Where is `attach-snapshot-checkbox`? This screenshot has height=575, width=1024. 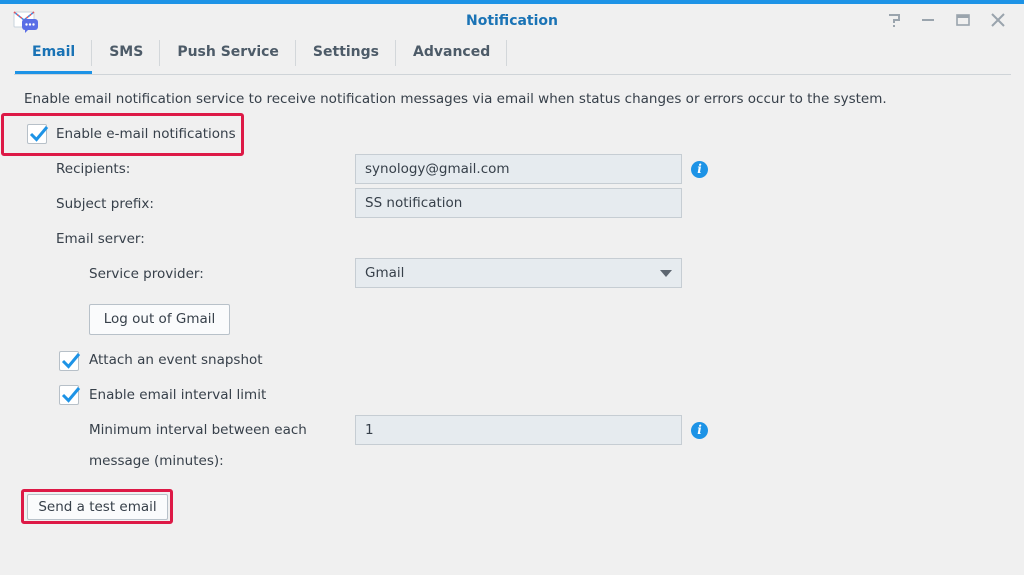
attach-snapshot-checkbox is located at coordinates (70, 361).